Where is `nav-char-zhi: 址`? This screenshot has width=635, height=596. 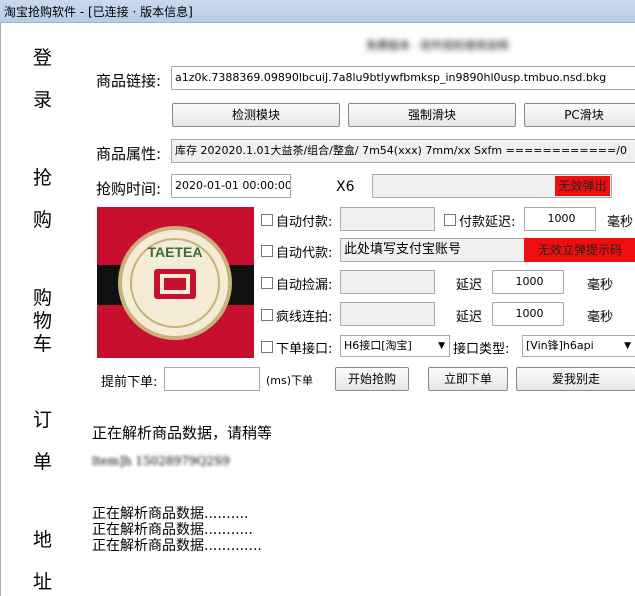 nav-char-zhi: 址 is located at coordinates (42, 580).